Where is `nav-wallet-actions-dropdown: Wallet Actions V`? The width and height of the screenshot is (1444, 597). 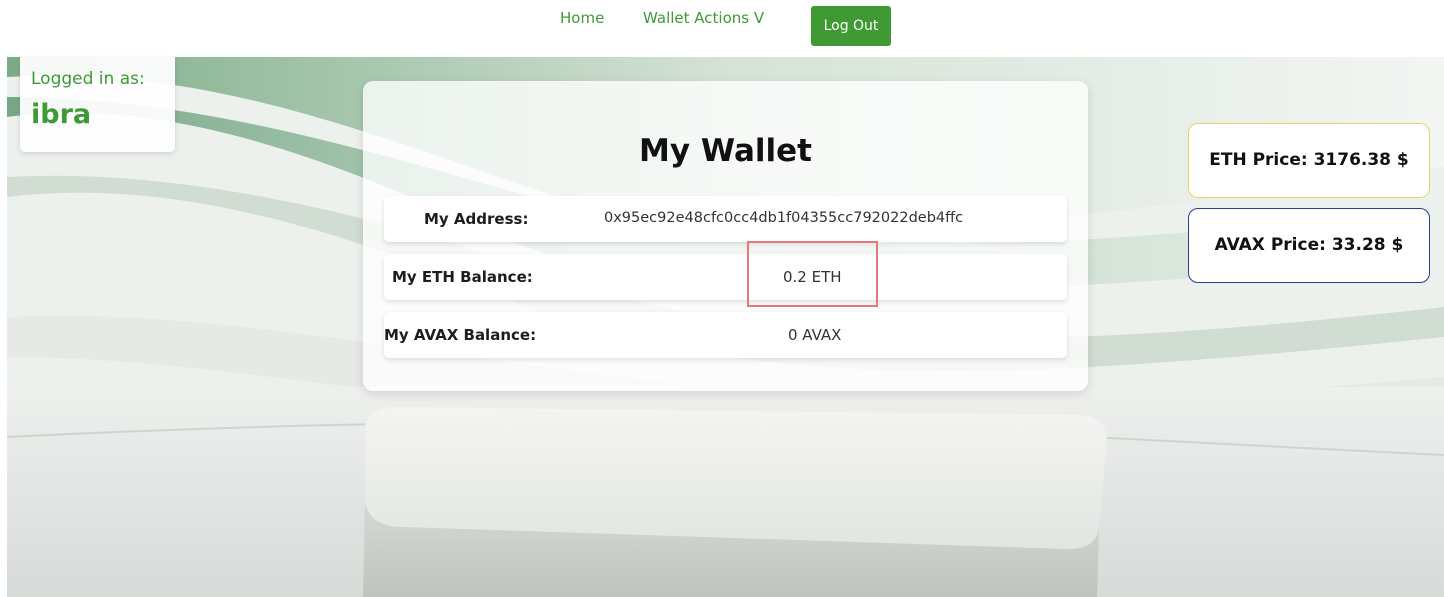
nav-wallet-actions-dropdown: Wallet Actions V is located at coordinates (703, 18).